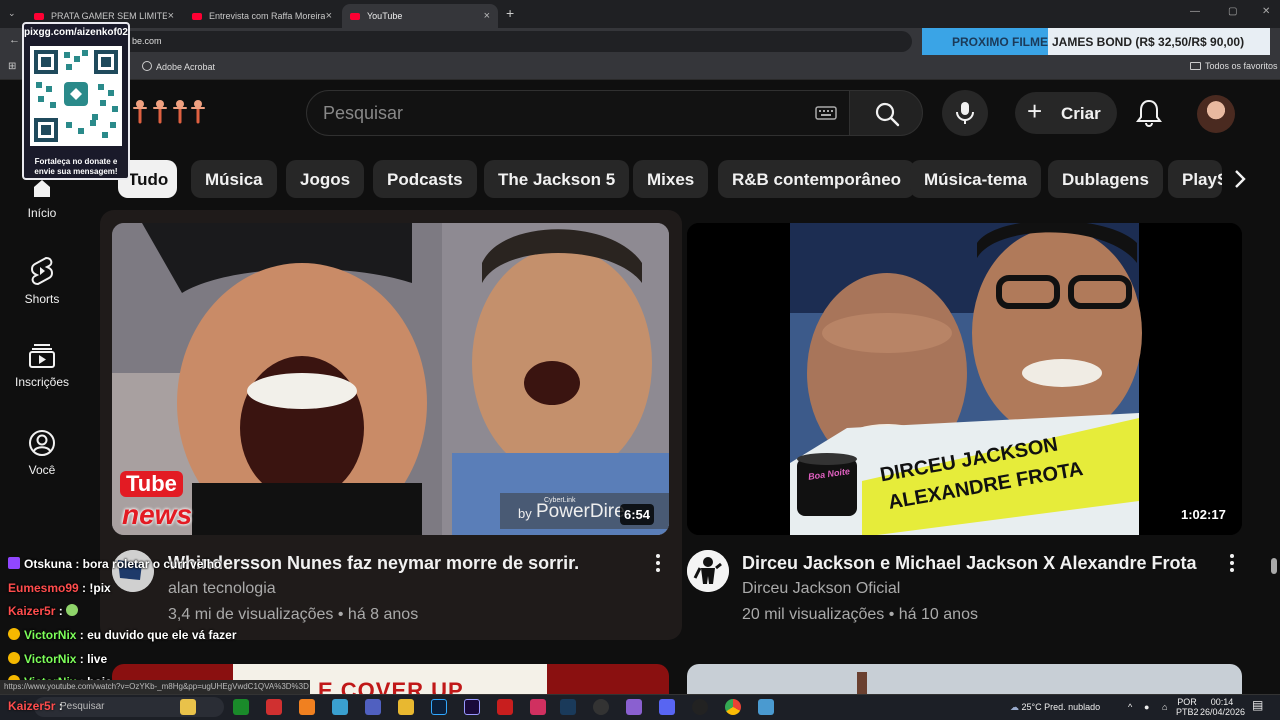 The height and width of the screenshot is (720, 1280). Describe the element at coordinates (563, 113) in the screenshot. I see `search-input` at that location.